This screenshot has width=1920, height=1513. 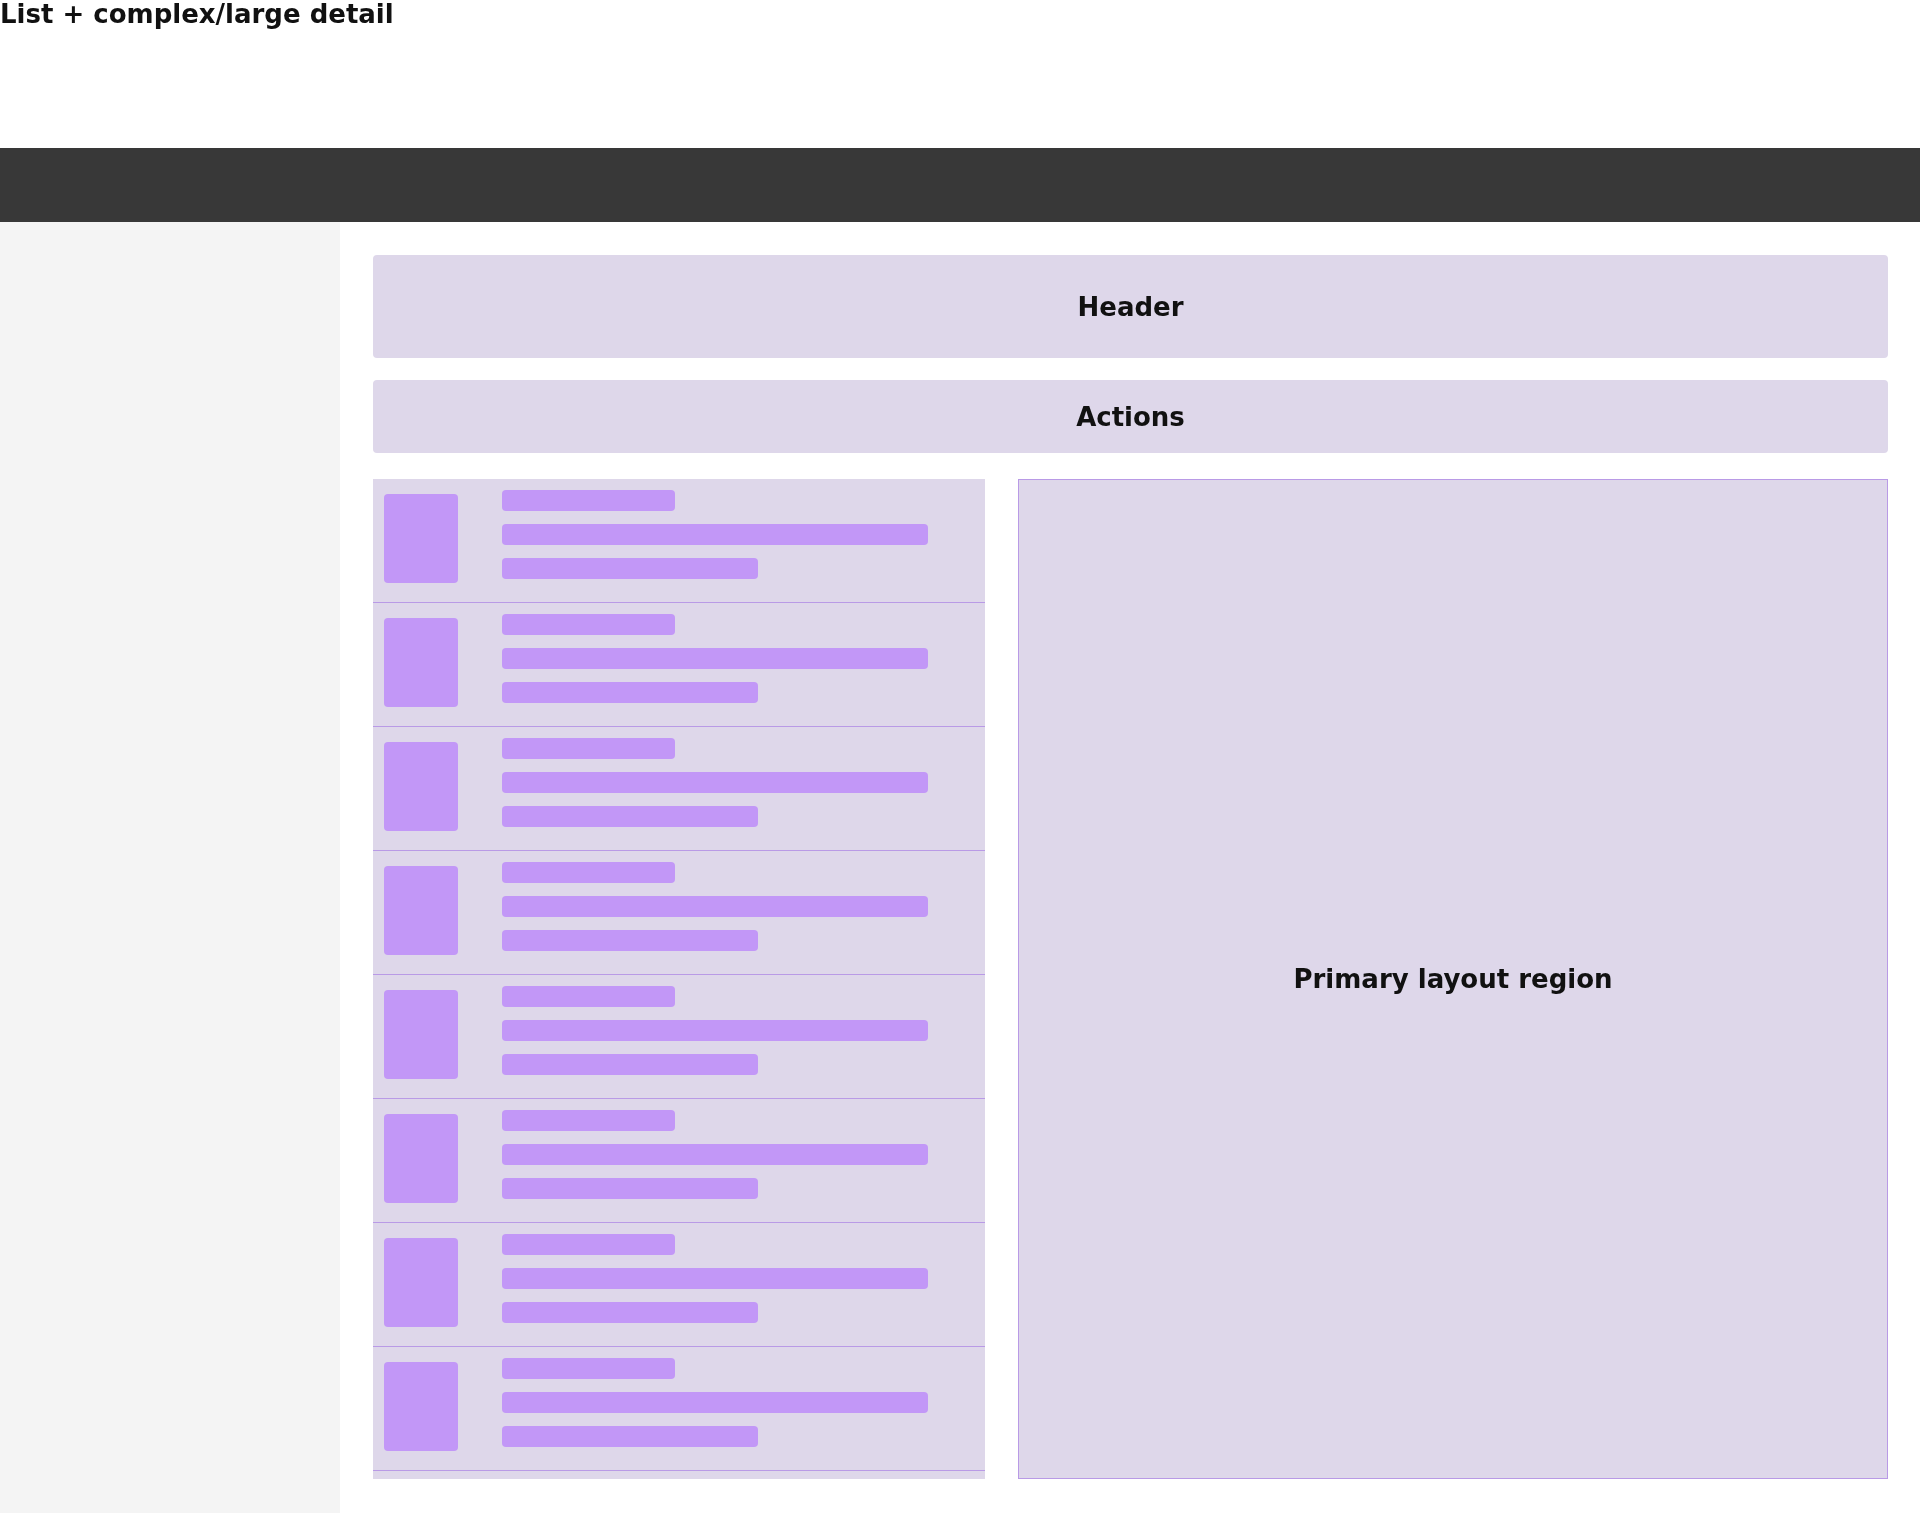 I want to click on region-label: Header, so click(x=1130, y=306).